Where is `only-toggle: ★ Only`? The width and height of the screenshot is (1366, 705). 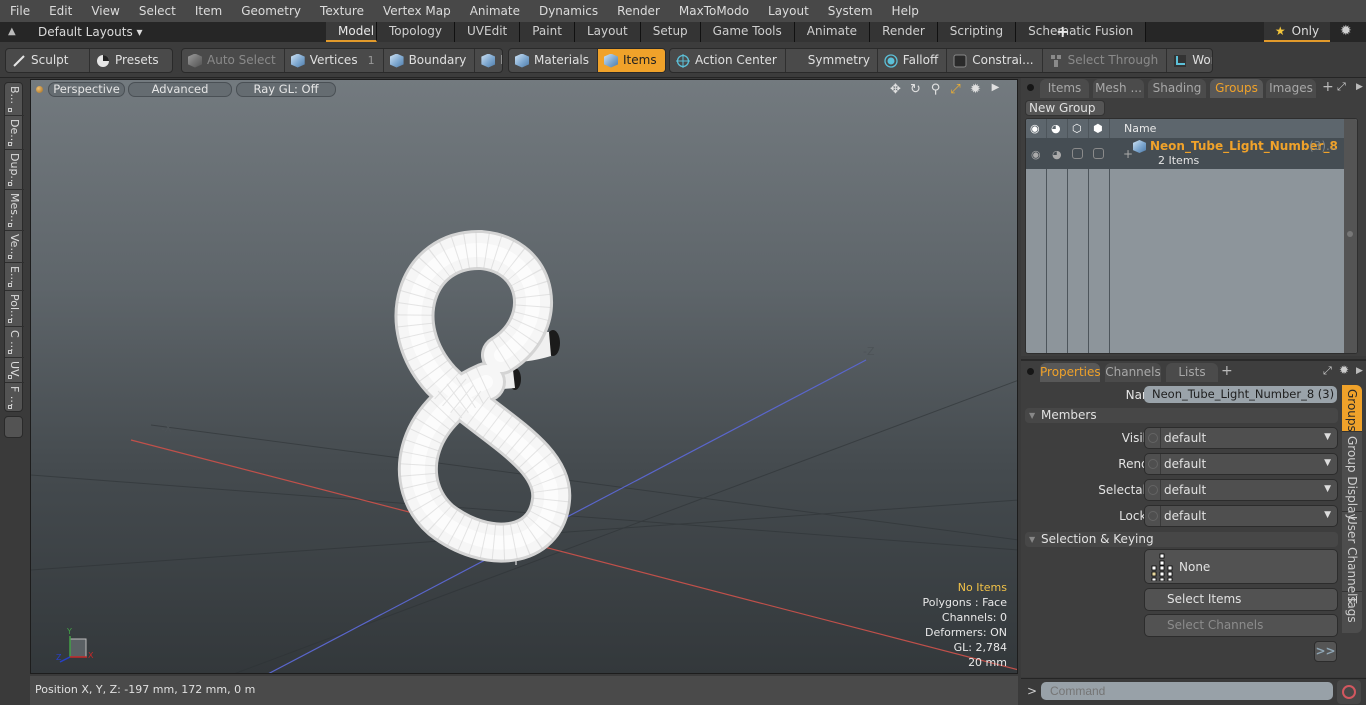 only-toggle: ★ Only is located at coordinates (1297, 32).